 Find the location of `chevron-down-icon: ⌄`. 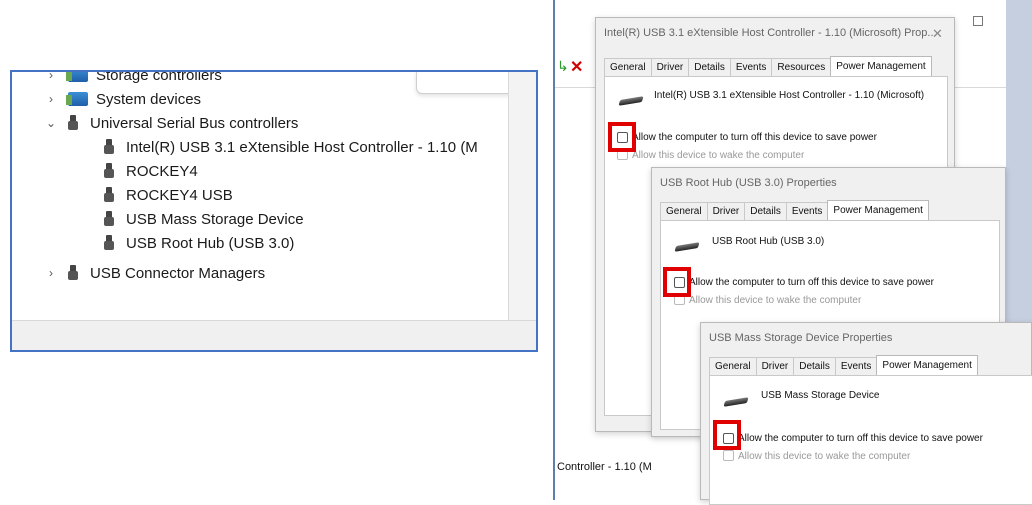

chevron-down-icon: ⌄ is located at coordinates (51, 123).